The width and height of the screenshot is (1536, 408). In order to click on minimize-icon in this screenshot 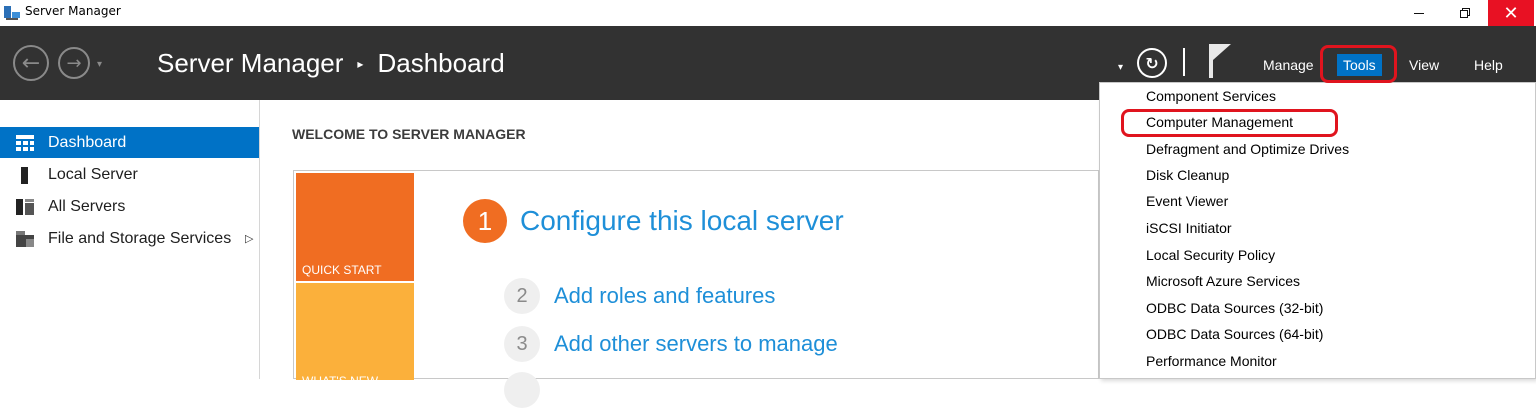, I will do `click(1419, 13)`.